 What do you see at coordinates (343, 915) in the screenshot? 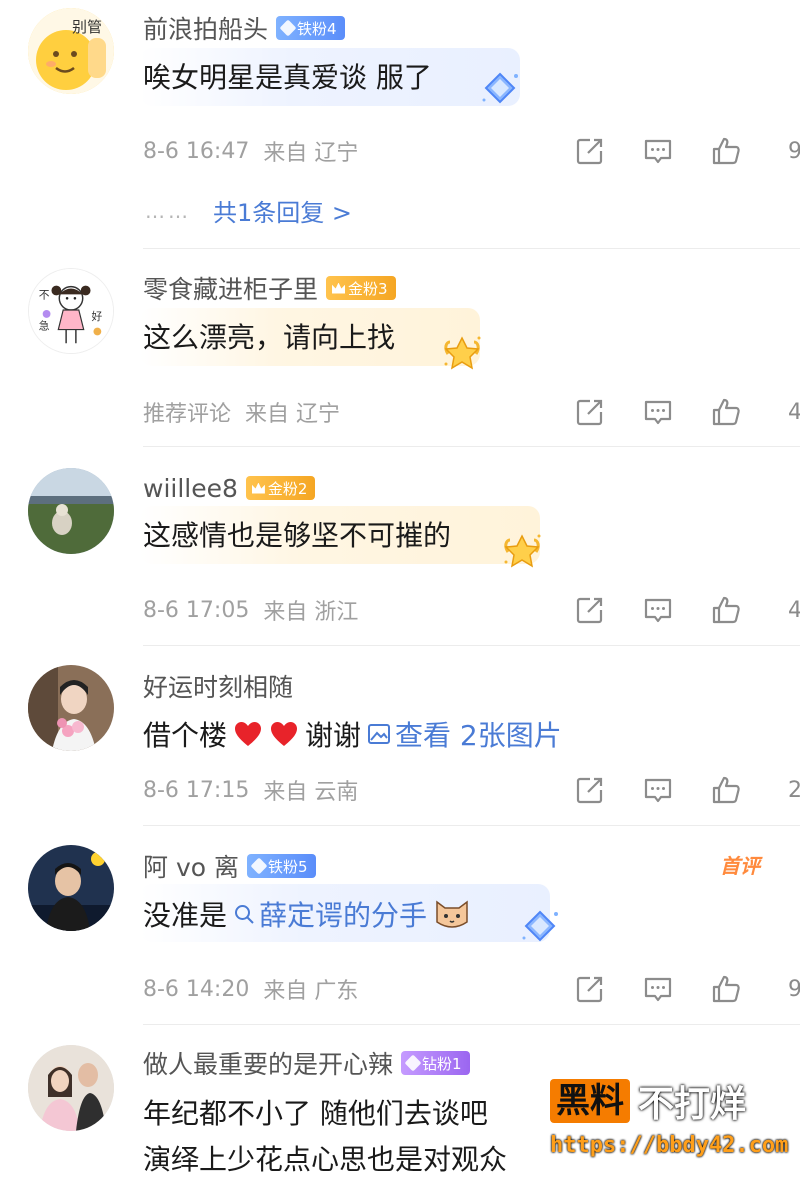
I see `search-topic-label: 薛定谔的分手` at bounding box center [343, 915].